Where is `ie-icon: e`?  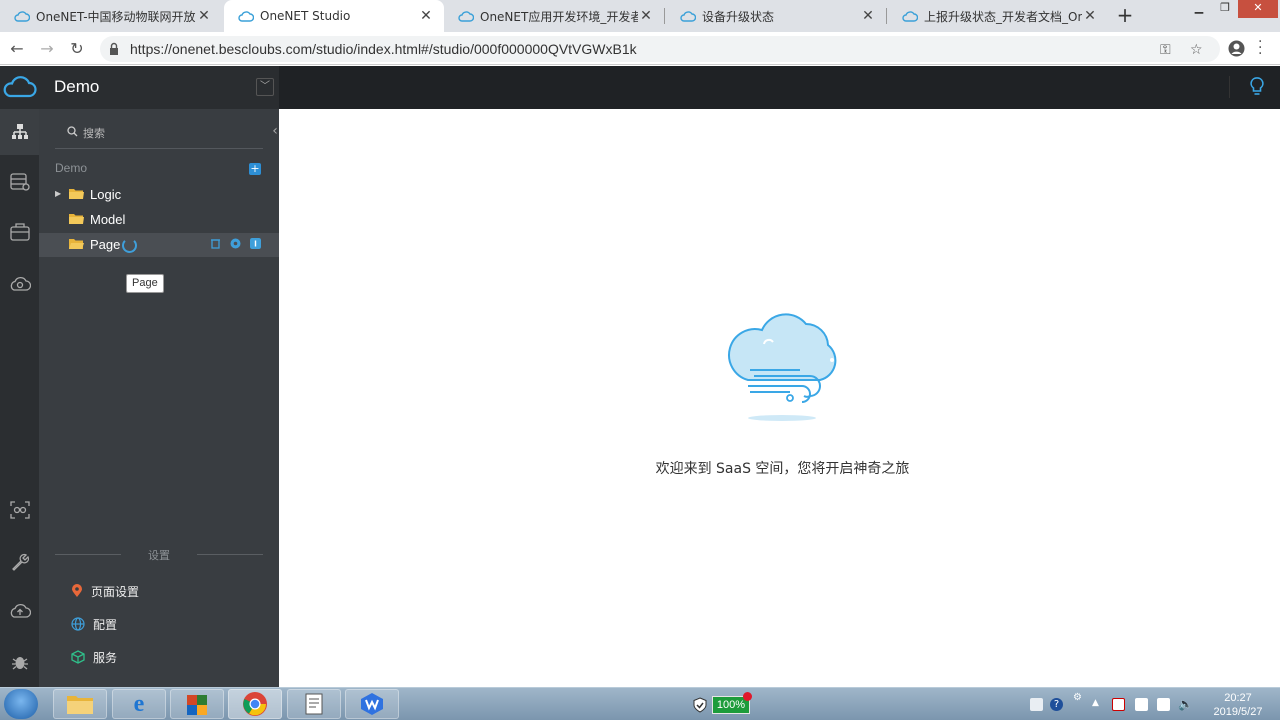
ie-icon: e is located at coordinates (139, 703).